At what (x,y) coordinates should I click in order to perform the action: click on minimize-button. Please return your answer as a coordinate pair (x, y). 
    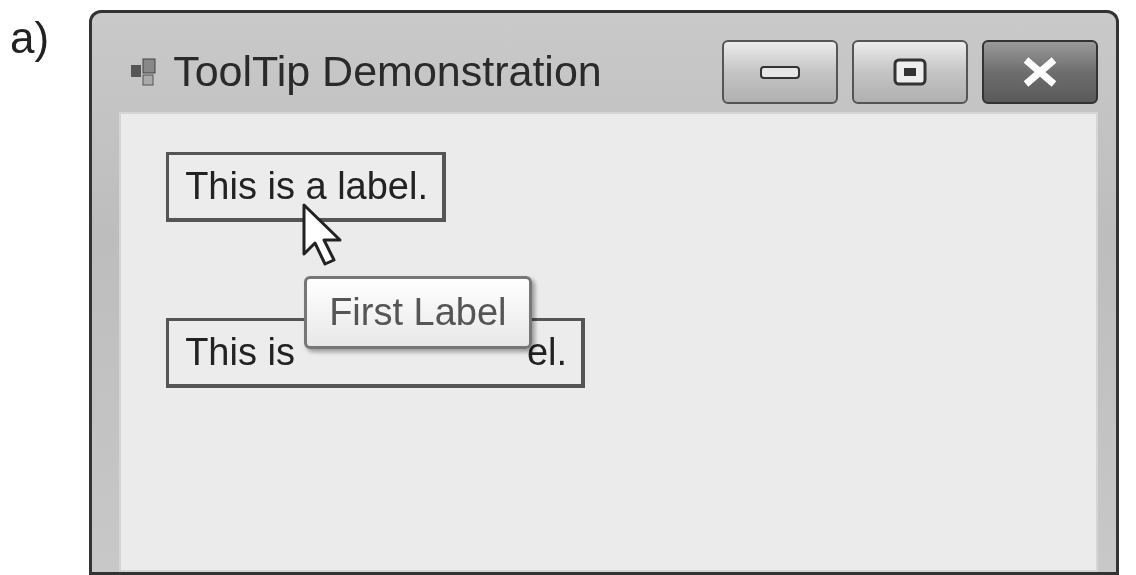
    Looking at the image, I should click on (780, 71).